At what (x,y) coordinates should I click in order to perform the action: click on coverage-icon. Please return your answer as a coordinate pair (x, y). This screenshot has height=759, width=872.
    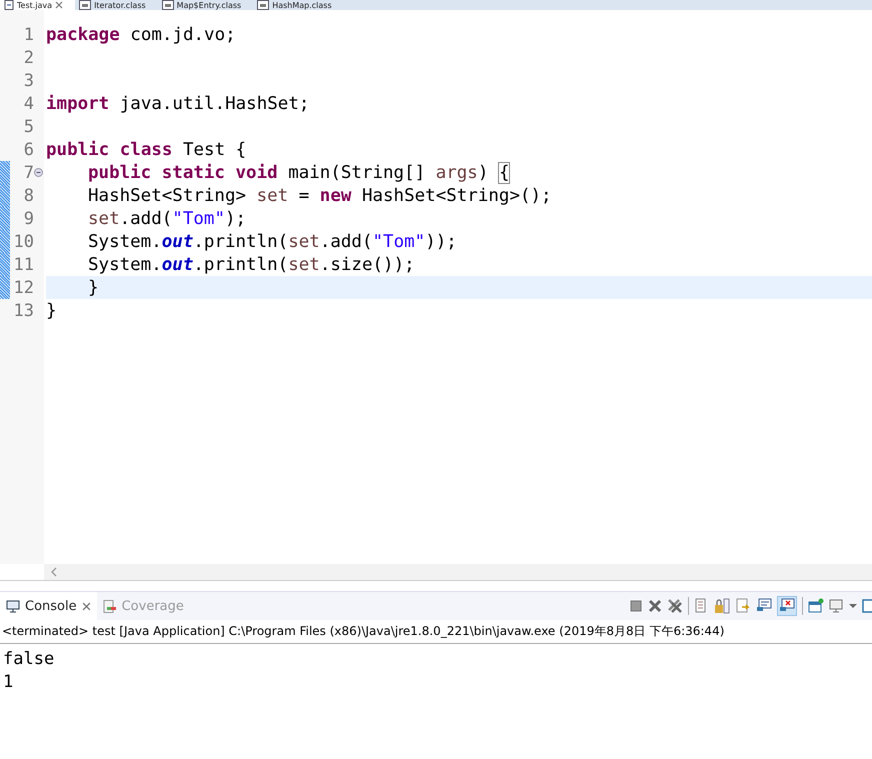
    Looking at the image, I should click on (109, 606).